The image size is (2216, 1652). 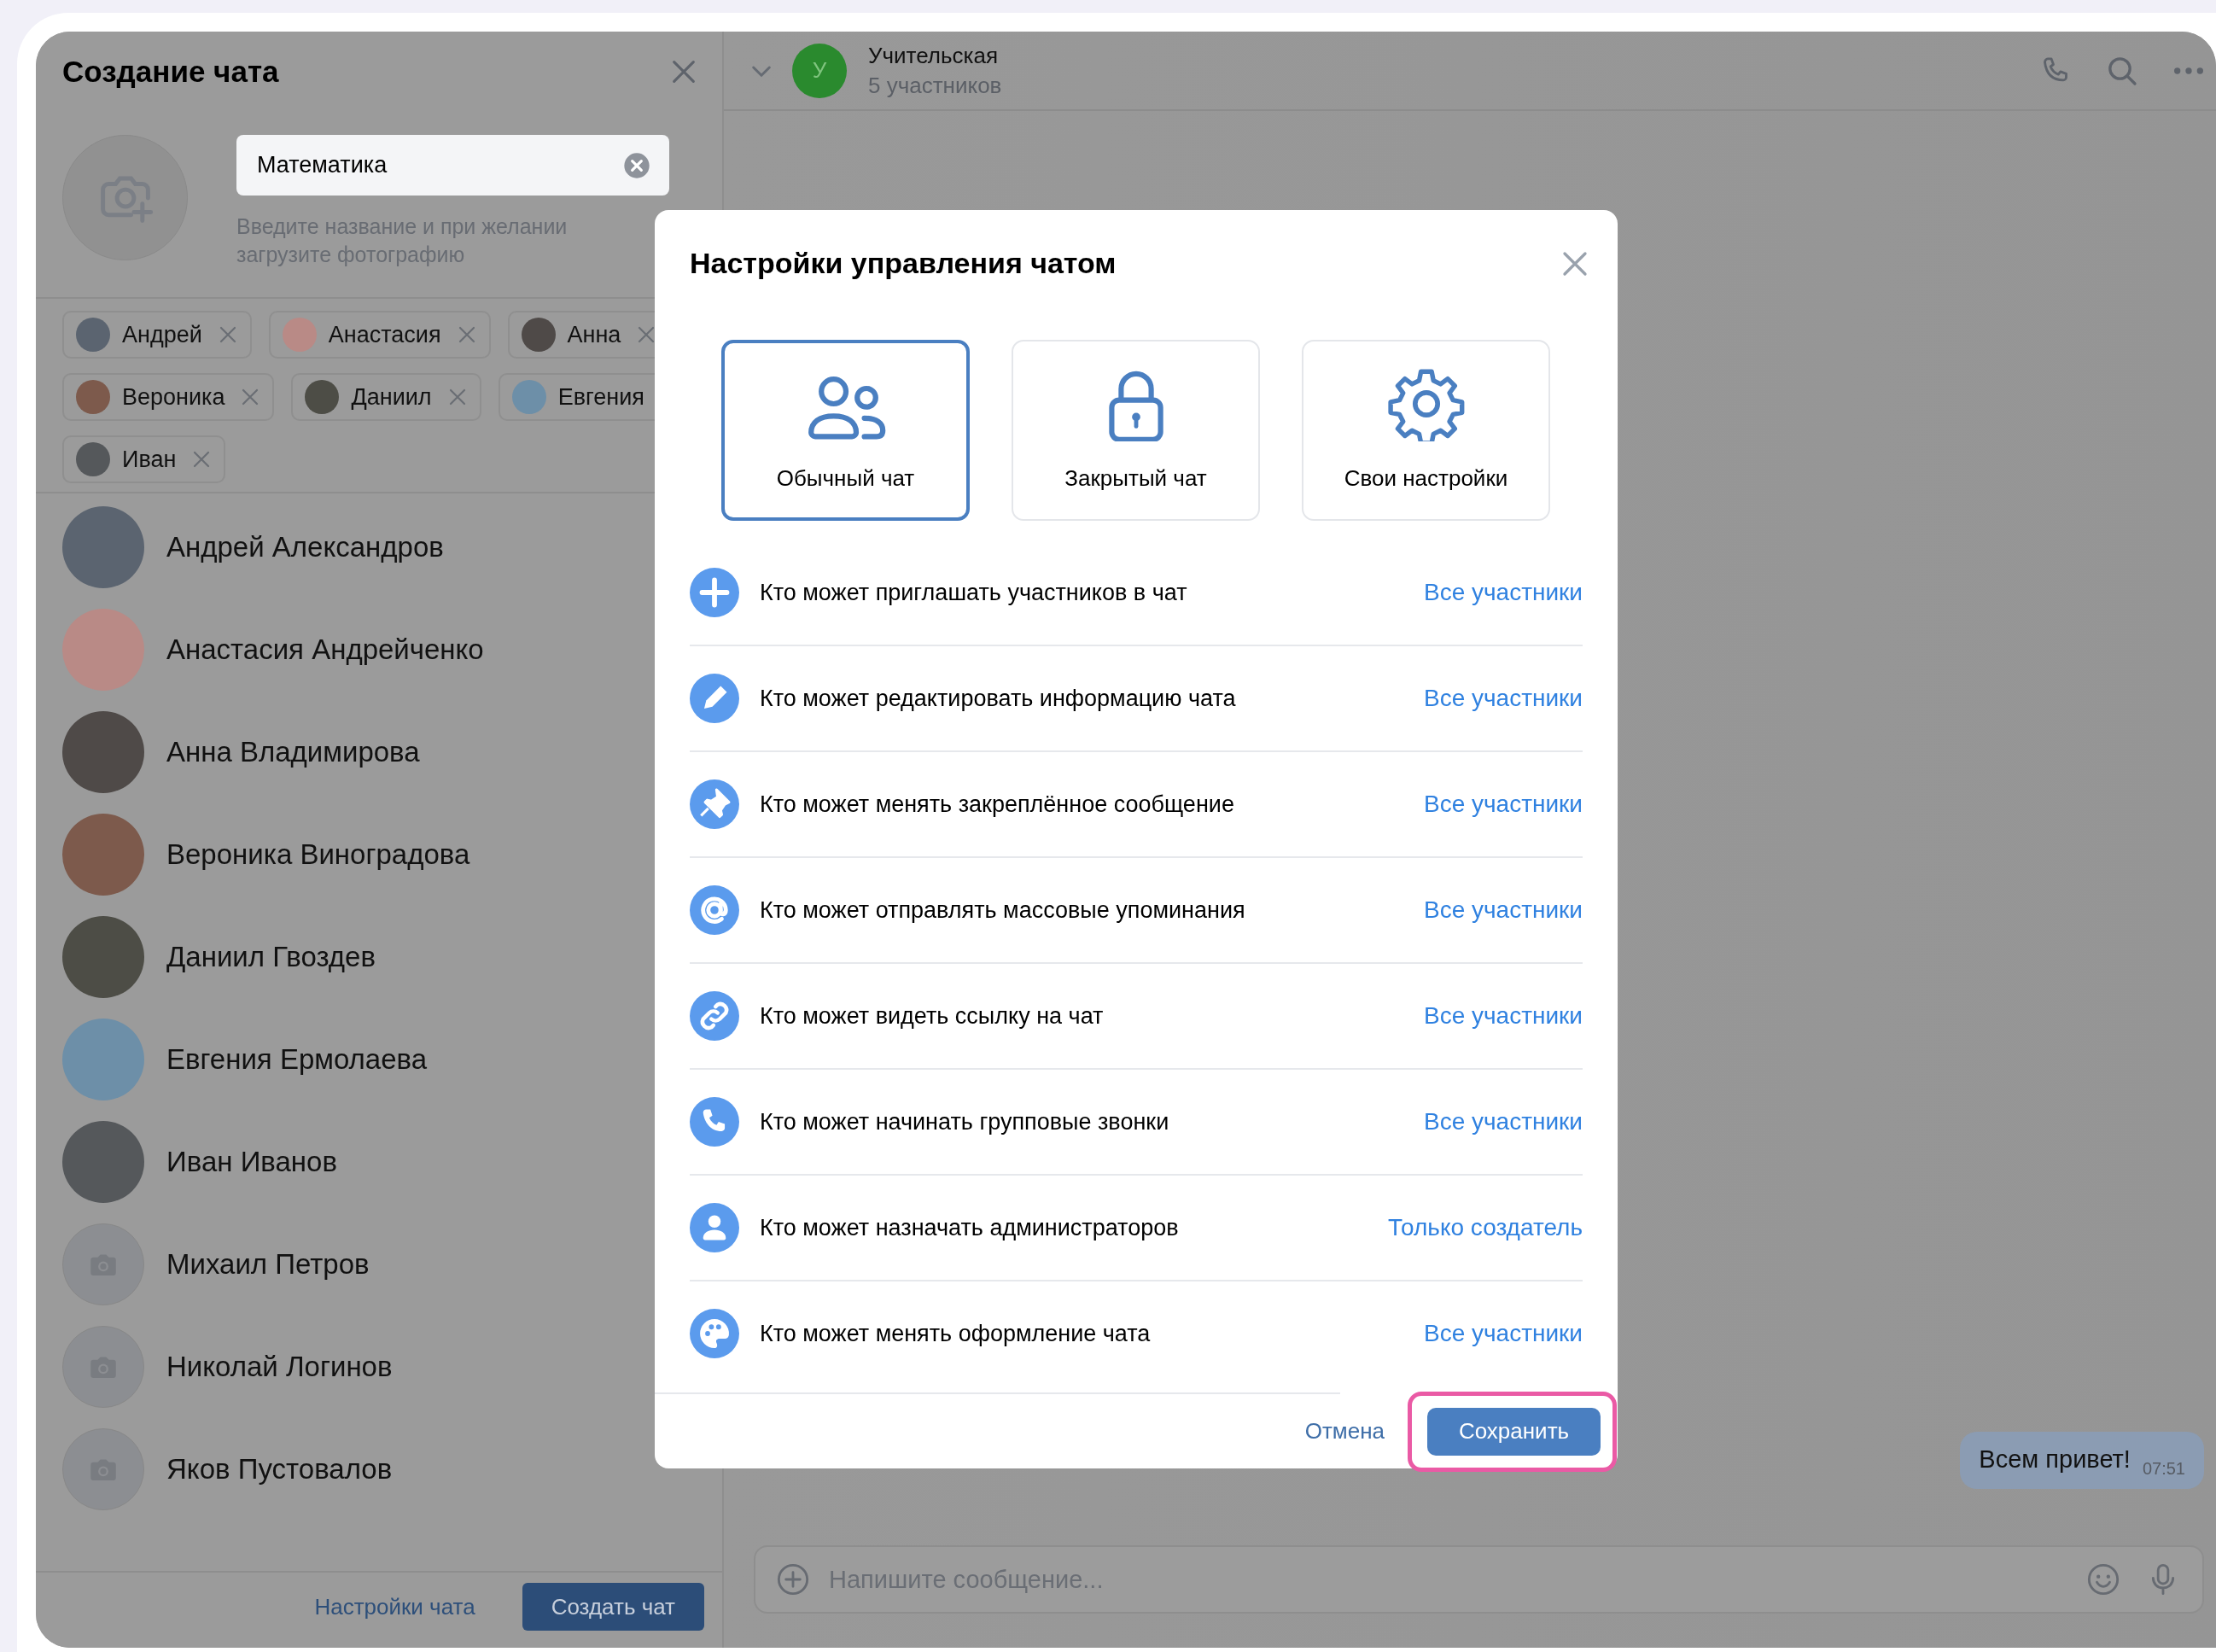 What do you see at coordinates (845, 430) in the screenshot?
I see `preset-card: Обычный чат` at bounding box center [845, 430].